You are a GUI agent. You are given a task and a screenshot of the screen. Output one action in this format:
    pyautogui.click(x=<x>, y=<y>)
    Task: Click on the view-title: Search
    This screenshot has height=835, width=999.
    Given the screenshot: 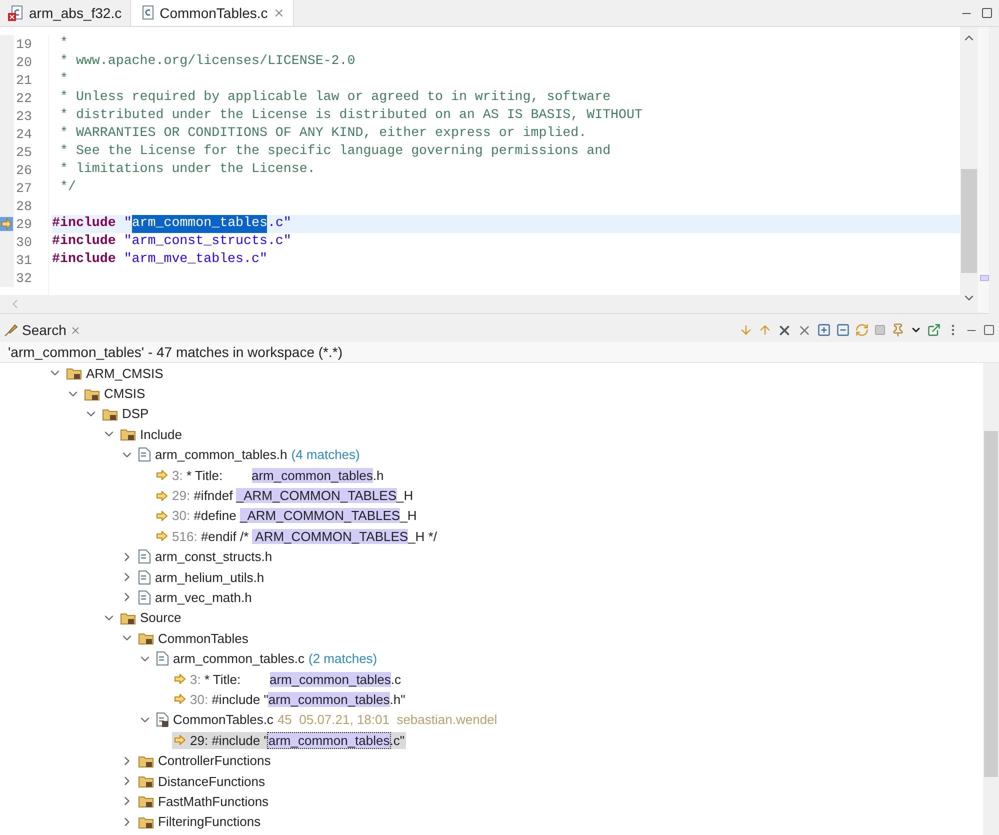 What is the action you would take?
    pyautogui.click(x=44, y=330)
    